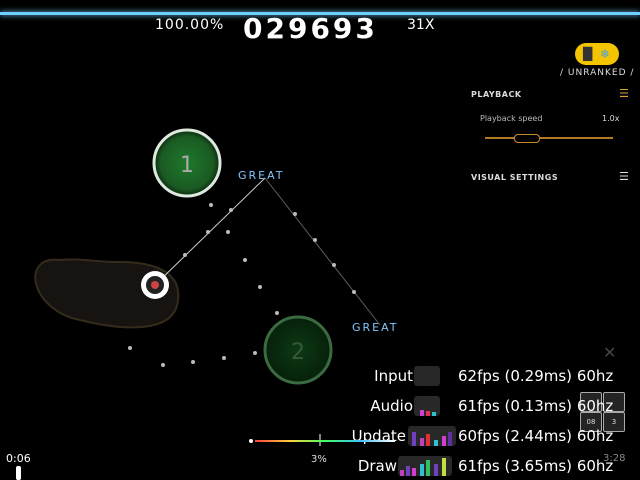 This screenshot has width=640, height=480. I want to click on song-progress-handle, so click(18, 473).